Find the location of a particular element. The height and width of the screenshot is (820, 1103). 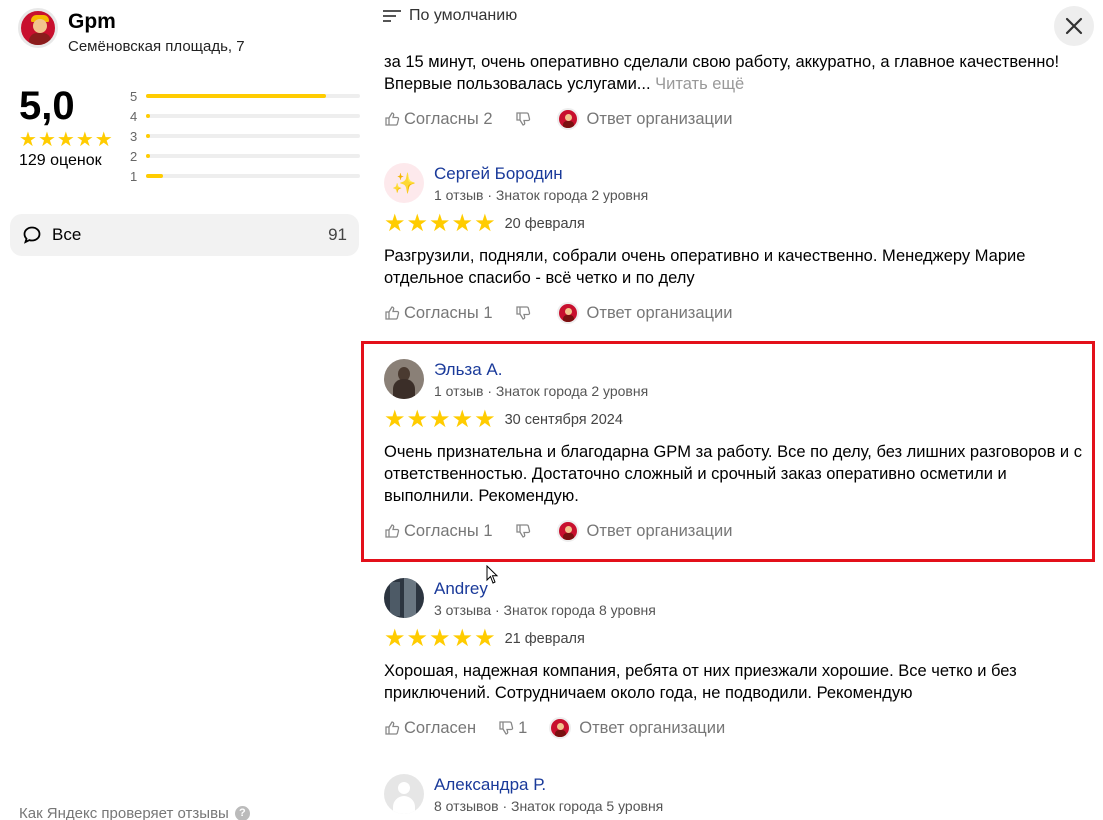

rating-stars: ★ ★ ★ ★ ★ is located at coordinates (69, 140).